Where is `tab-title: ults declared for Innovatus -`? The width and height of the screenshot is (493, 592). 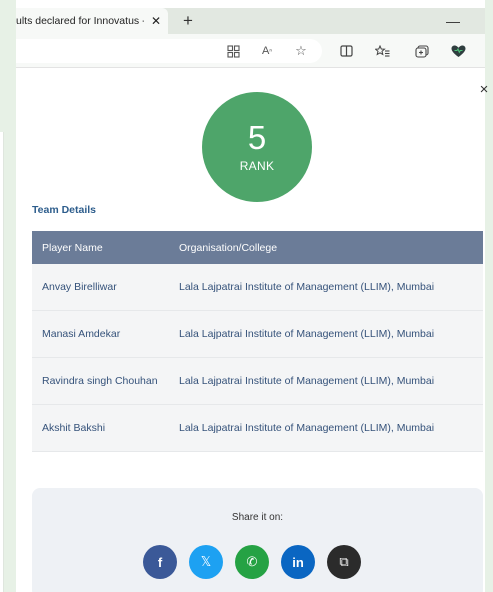 tab-title: ults declared for Innovatus - is located at coordinates (80, 21).